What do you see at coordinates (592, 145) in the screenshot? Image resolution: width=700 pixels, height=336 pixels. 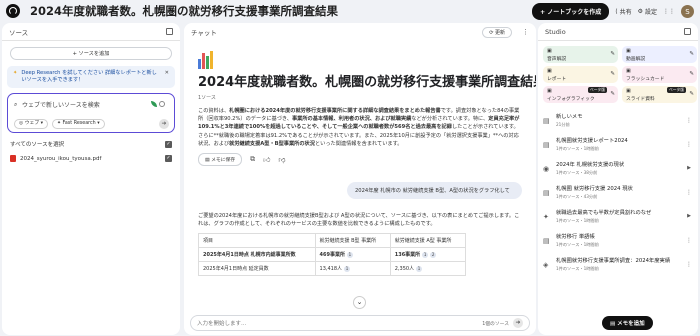 I see `note-text: 札幌圏就労支援レポート2024 1件のソース・1時間前` at bounding box center [592, 145].